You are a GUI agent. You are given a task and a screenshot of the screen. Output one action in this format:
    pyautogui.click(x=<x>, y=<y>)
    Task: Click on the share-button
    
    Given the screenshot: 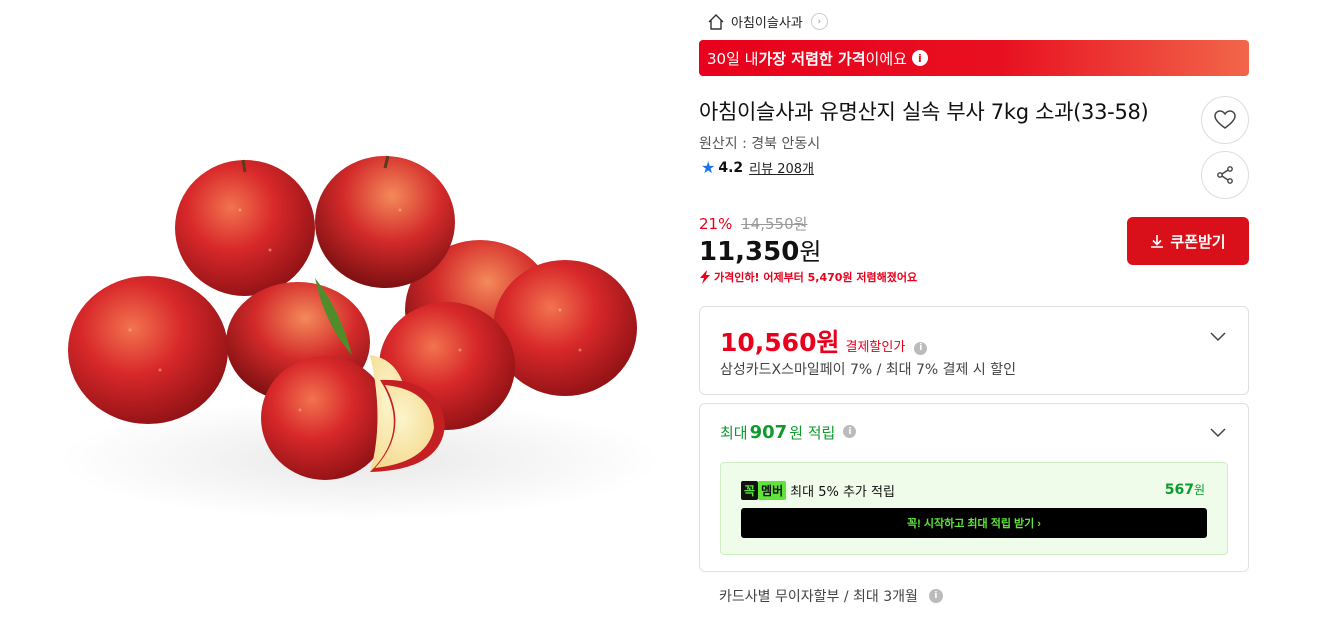 What is the action you would take?
    pyautogui.click(x=1225, y=175)
    